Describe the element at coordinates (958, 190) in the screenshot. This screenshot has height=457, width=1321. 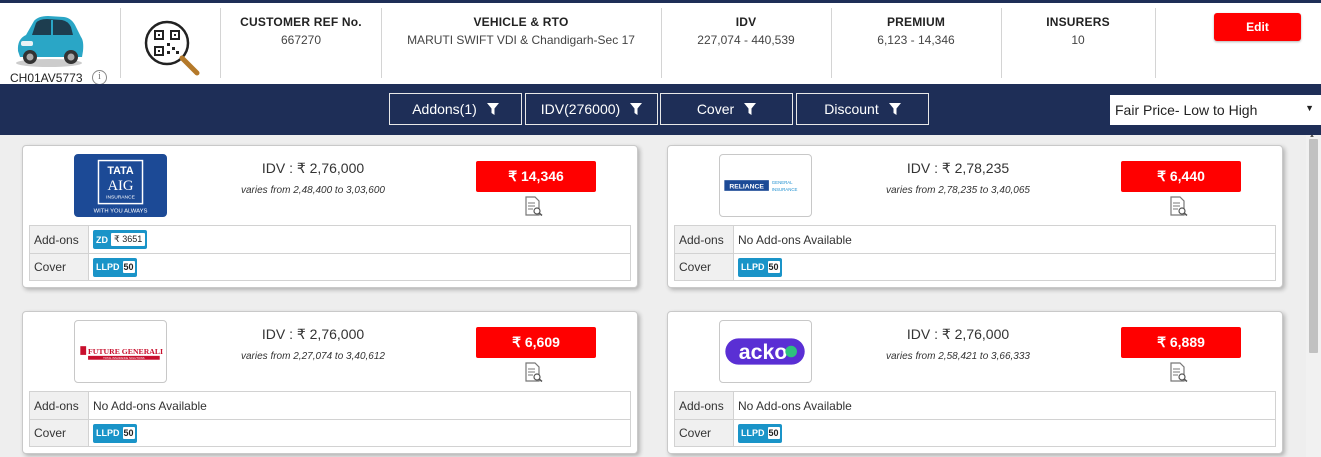
I see `quote-idv-range: varies from 2,78,235 to 3,40,065` at that location.